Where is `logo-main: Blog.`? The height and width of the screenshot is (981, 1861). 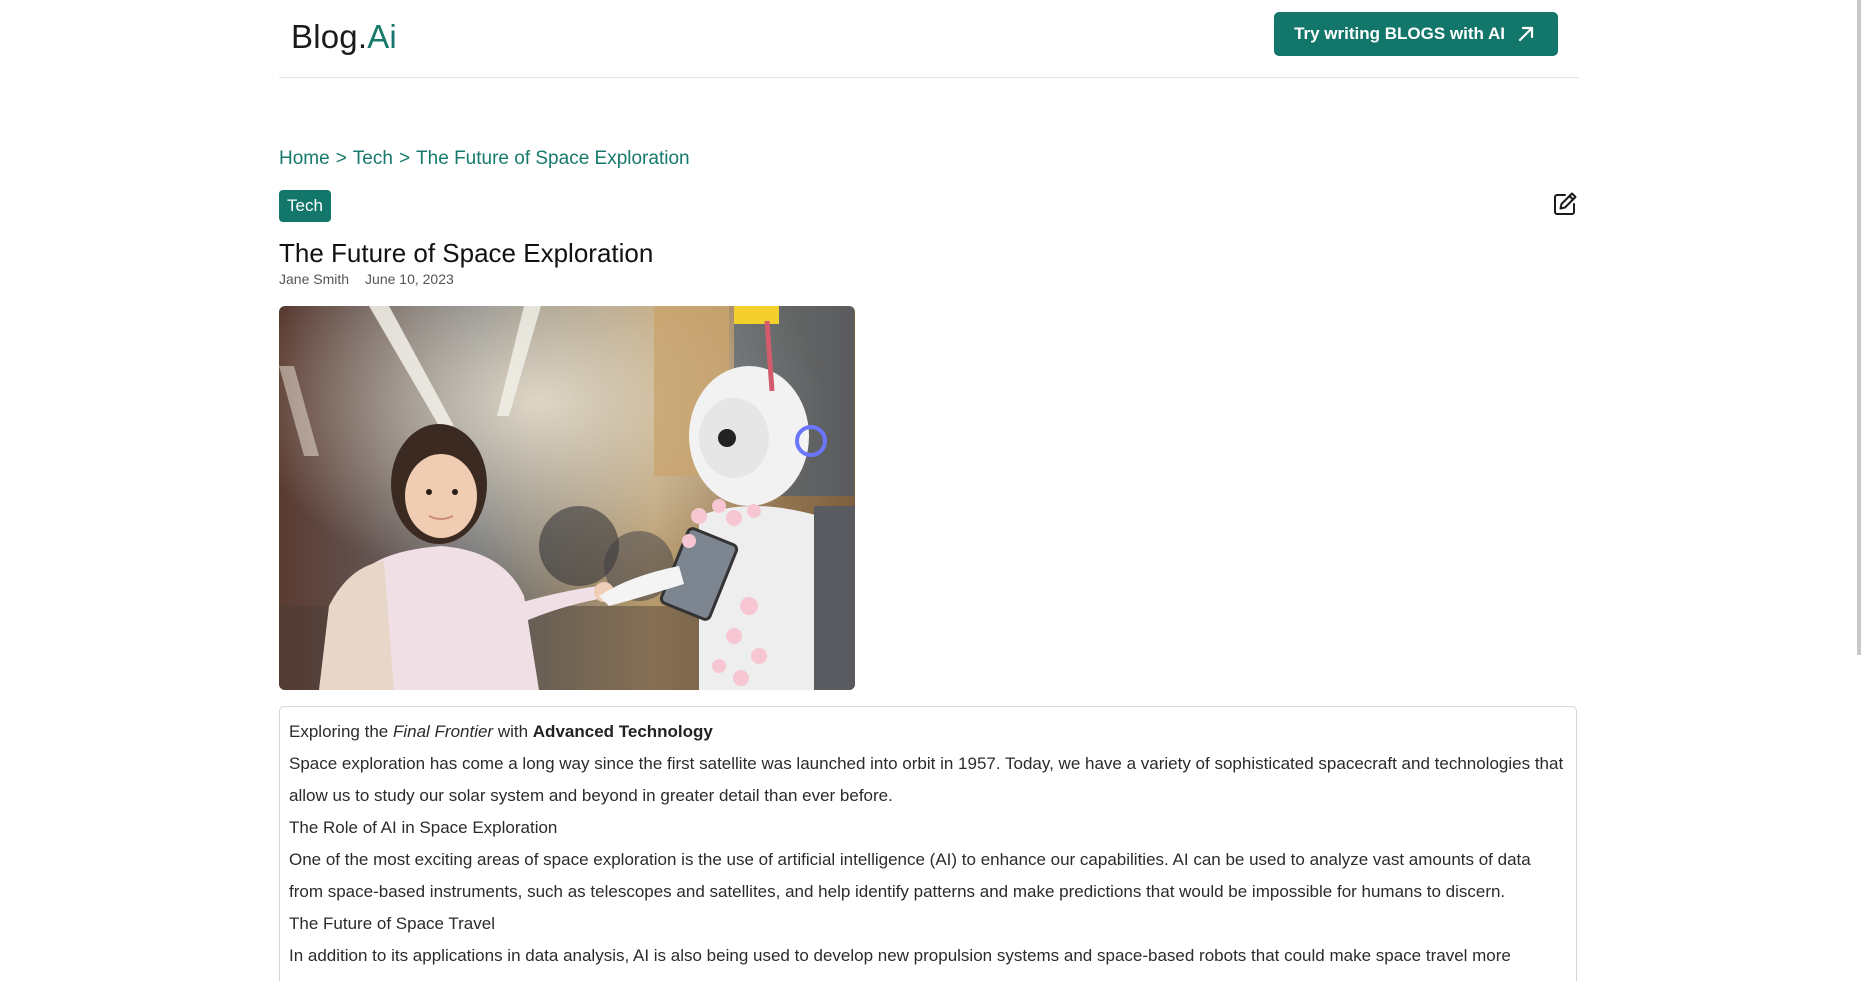 logo-main: Blog. is located at coordinates (329, 36).